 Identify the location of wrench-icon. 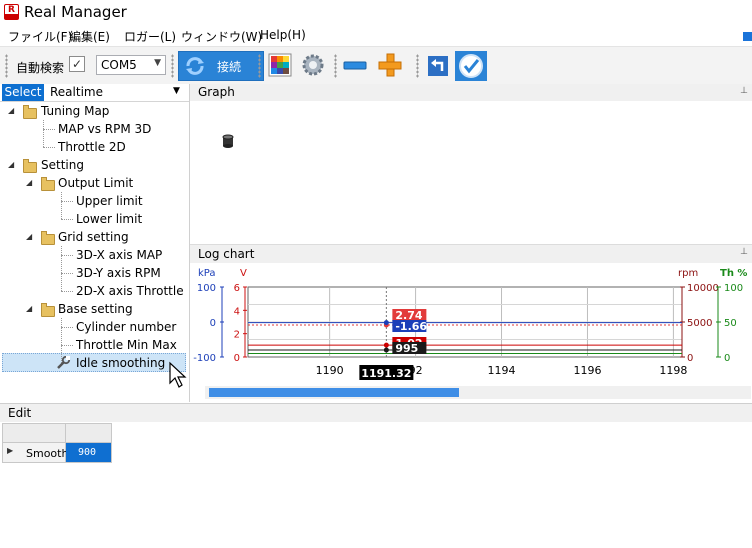
(64, 362).